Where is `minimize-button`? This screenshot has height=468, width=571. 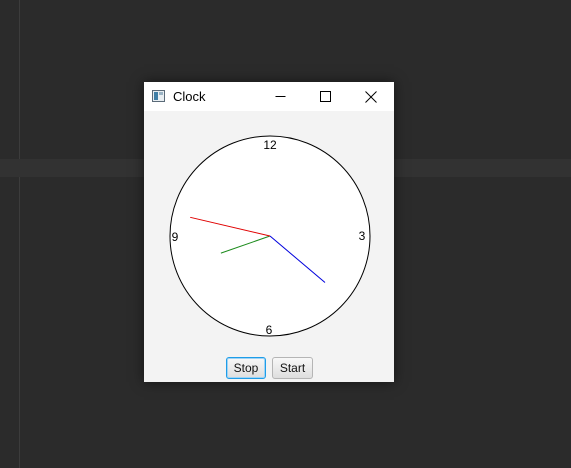 minimize-button is located at coordinates (280, 96).